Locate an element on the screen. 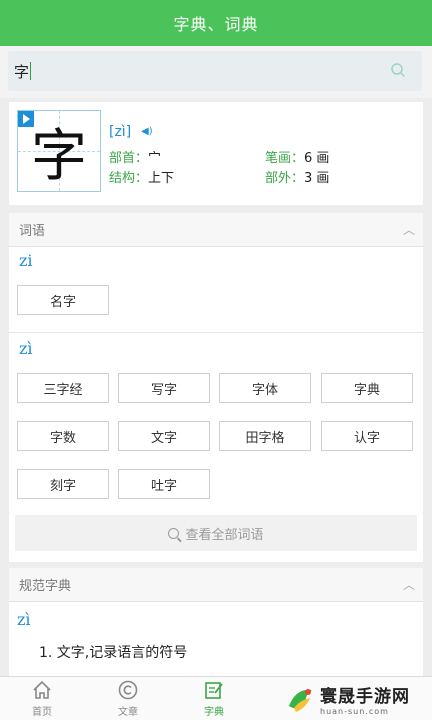 Image resolution: width=432 pixels, height=720 pixels. app-header: 字典、词典 is located at coordinates (216, 23).